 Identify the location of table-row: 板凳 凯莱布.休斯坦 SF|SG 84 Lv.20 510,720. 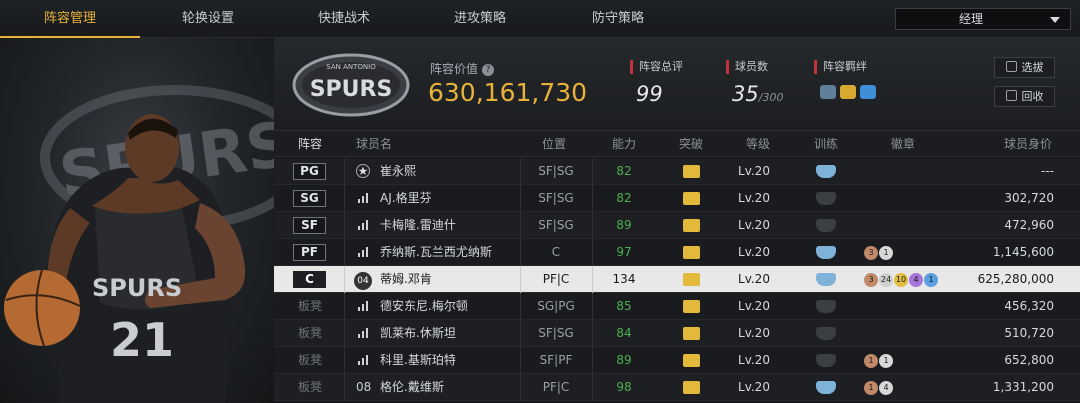
(677, 333).